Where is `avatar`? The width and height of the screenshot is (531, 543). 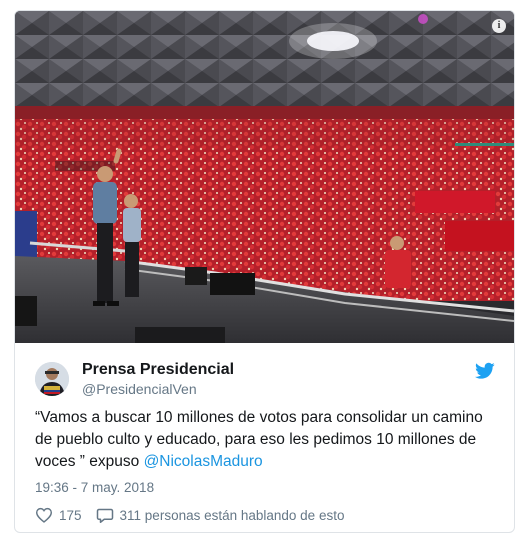
avatar is located at coordinates (52, 379).